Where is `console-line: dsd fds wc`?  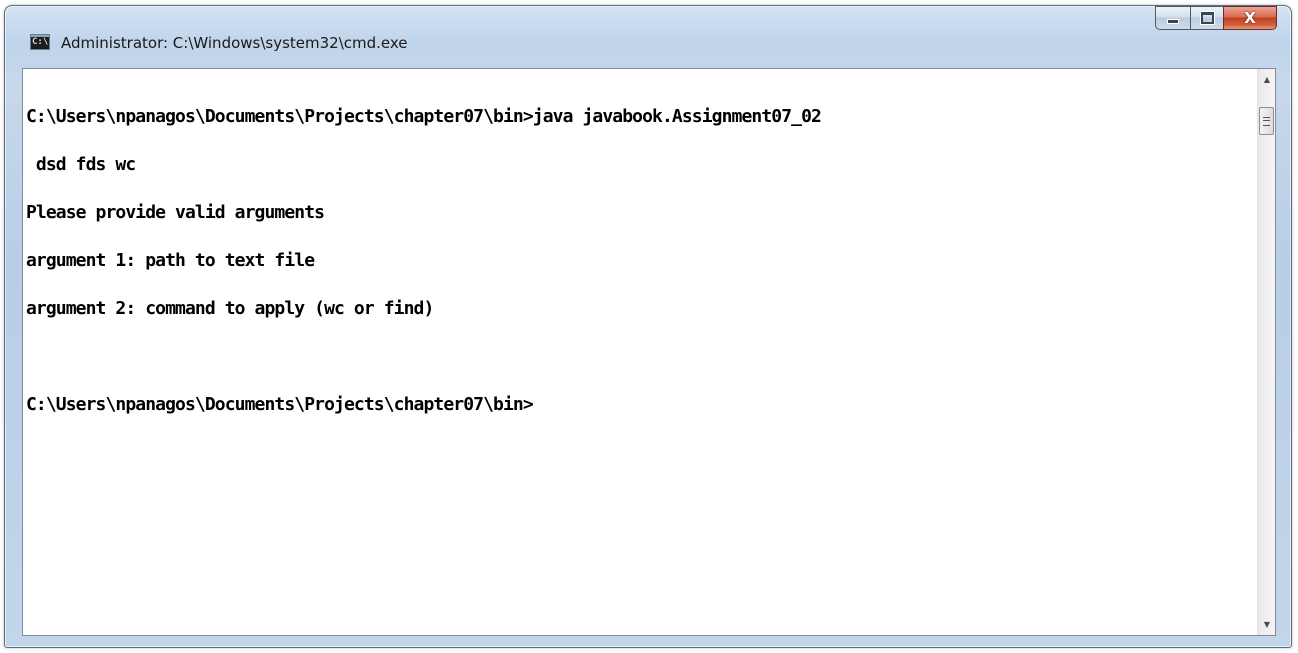
console-line: dsd fds wc is located at coordinates (81, 164).